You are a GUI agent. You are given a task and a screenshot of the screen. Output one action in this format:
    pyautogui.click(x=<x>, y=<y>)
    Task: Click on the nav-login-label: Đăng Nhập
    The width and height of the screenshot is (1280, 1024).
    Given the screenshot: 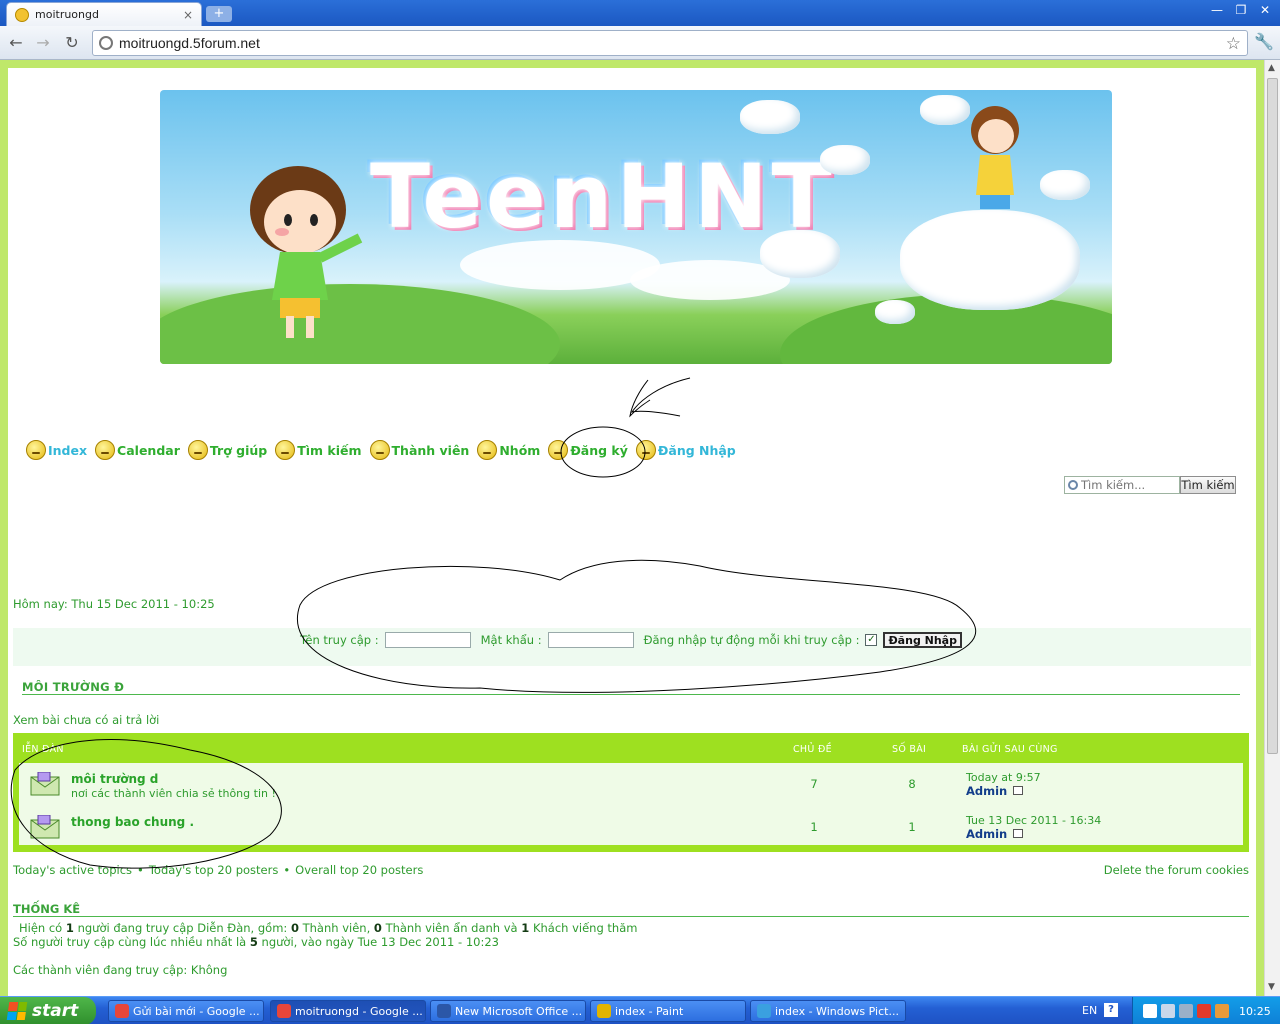 What is the action you would take?
    pyautogui.click(x=696, y=450)
    